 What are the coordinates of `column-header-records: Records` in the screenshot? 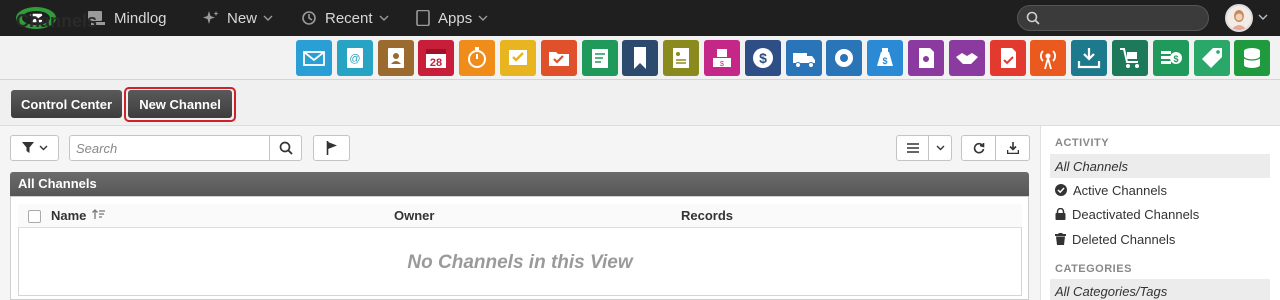 It's located at (707, 215).